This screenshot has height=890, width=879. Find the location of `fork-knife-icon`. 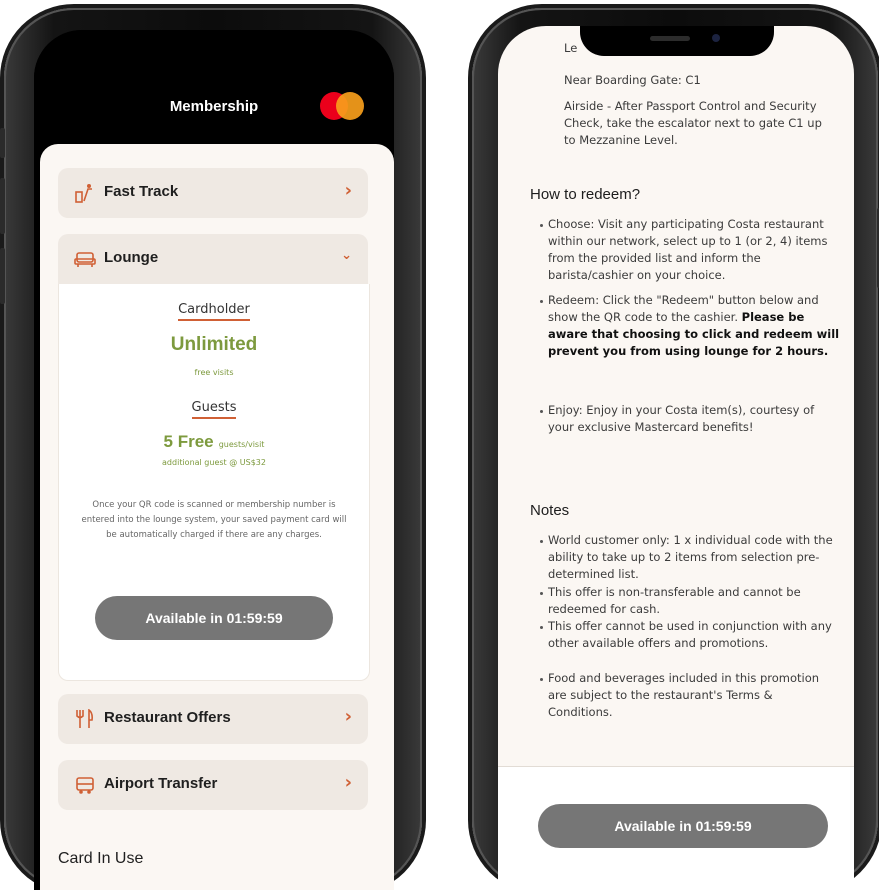

fork-knife-icon is located at coordinates (84, 718).